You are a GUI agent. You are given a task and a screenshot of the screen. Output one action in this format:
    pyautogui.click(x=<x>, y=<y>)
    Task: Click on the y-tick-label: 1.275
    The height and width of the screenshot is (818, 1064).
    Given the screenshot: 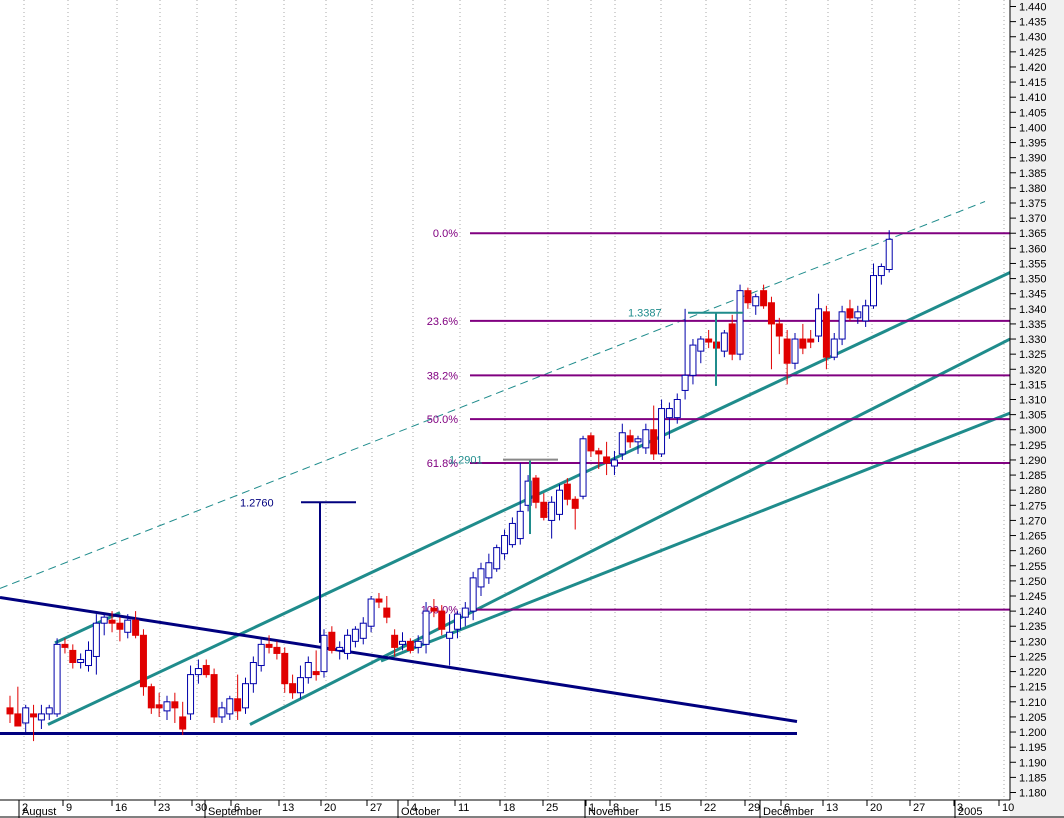 What is the action you would take?
    pyautogui.click(x=1033, y=506)
    